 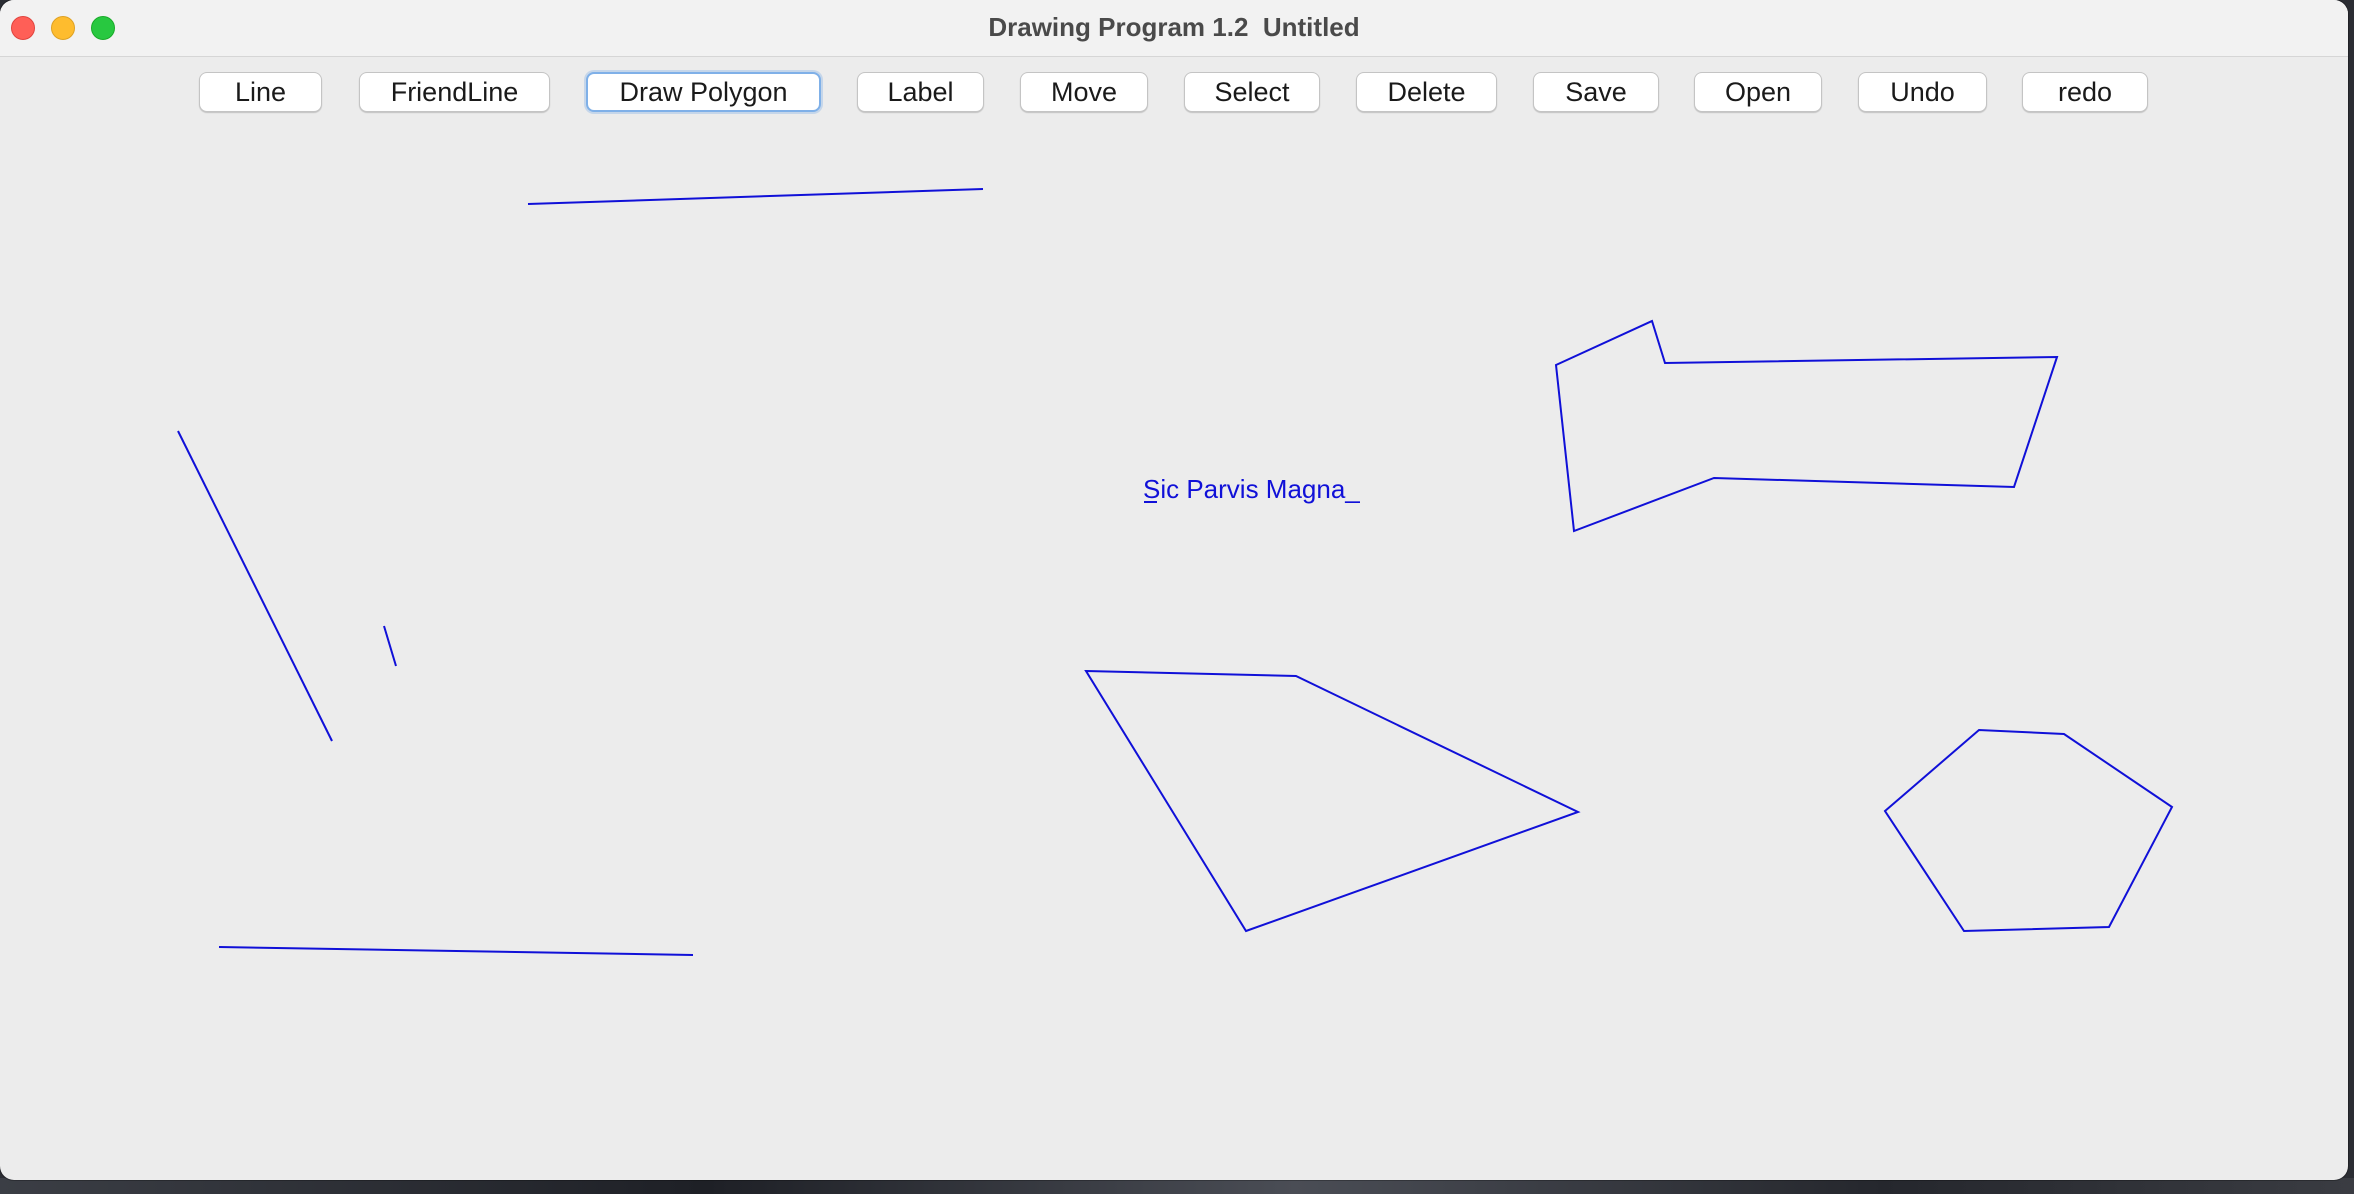 I want to click on canvas-label: Sic Parvis Magna_, so click(x=1251, y=489).